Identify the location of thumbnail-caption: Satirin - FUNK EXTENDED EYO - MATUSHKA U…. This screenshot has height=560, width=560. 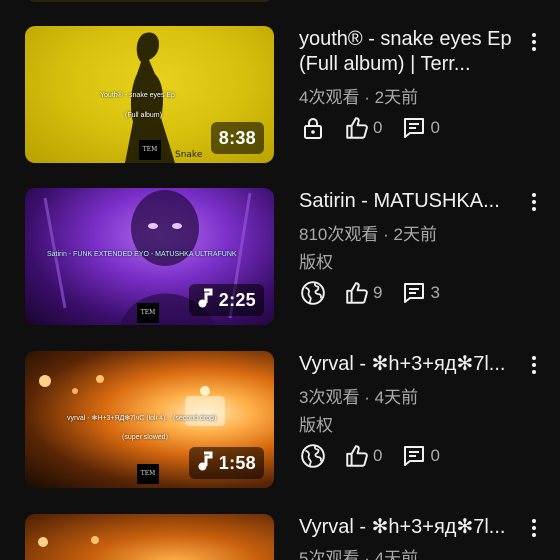
(142, 254).